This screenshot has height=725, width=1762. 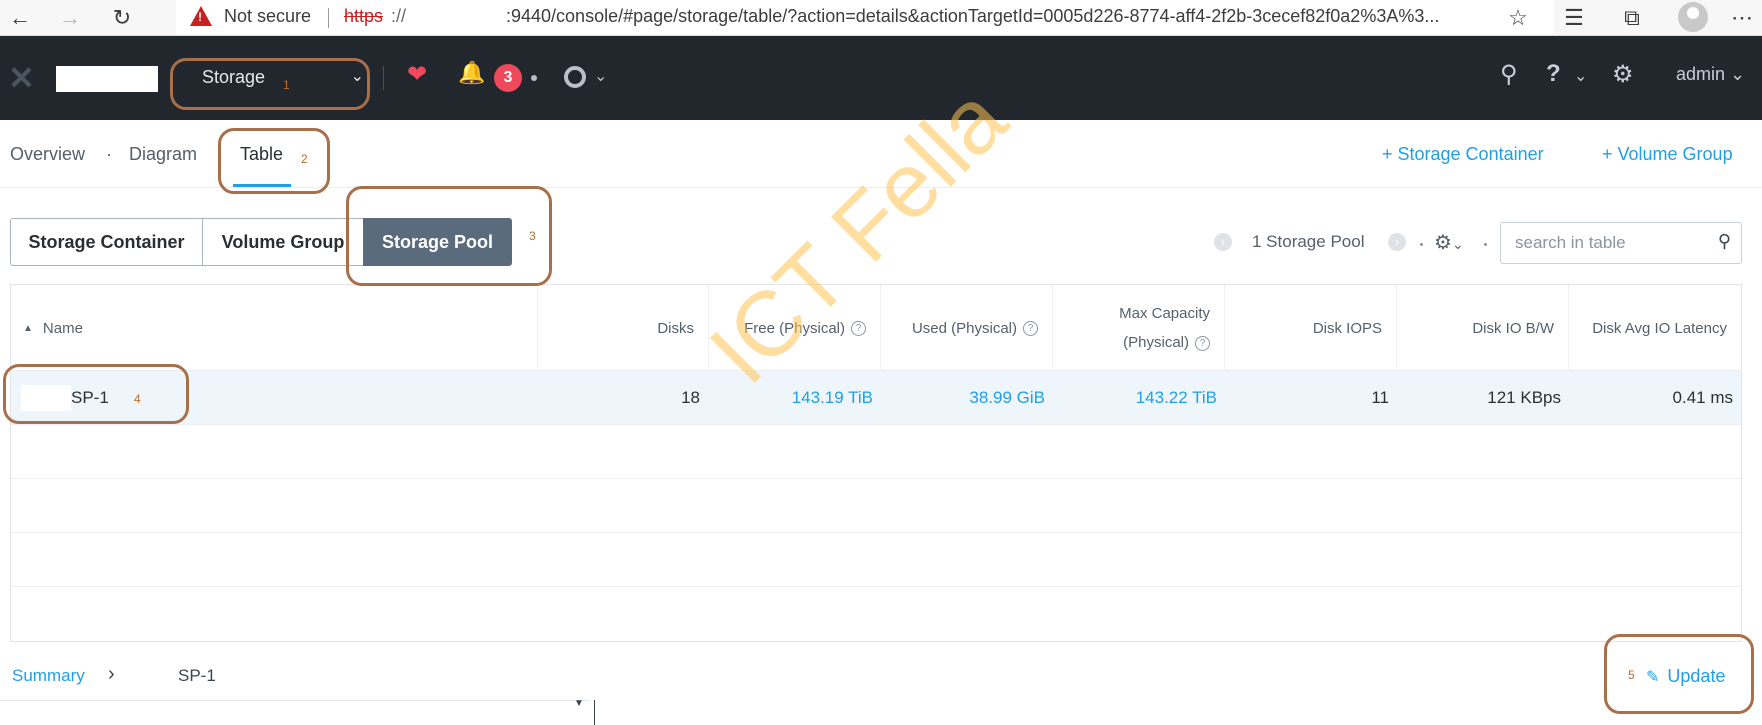 I want to click on column-header-max-capacity: Max Capacity (Physical)?, so click(x=1139, y=328).